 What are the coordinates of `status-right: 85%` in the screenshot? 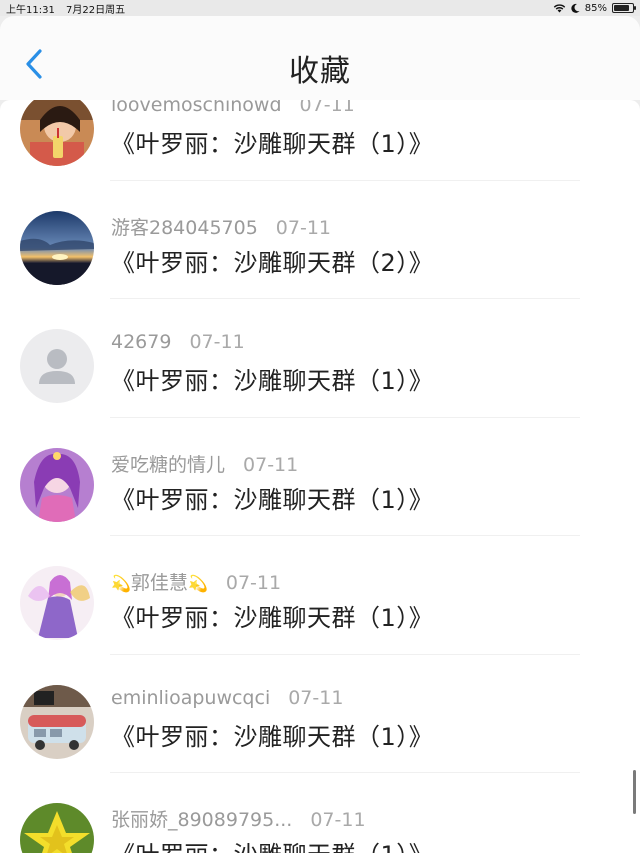 It's located at (594, 8).